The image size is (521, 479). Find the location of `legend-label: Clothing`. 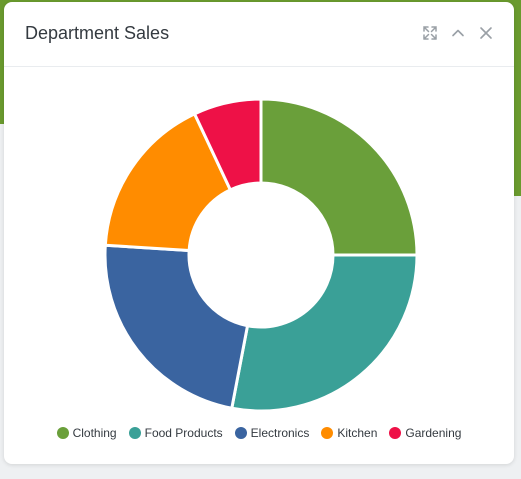

legend-label: Clothing is located at coordinates (94, 433).